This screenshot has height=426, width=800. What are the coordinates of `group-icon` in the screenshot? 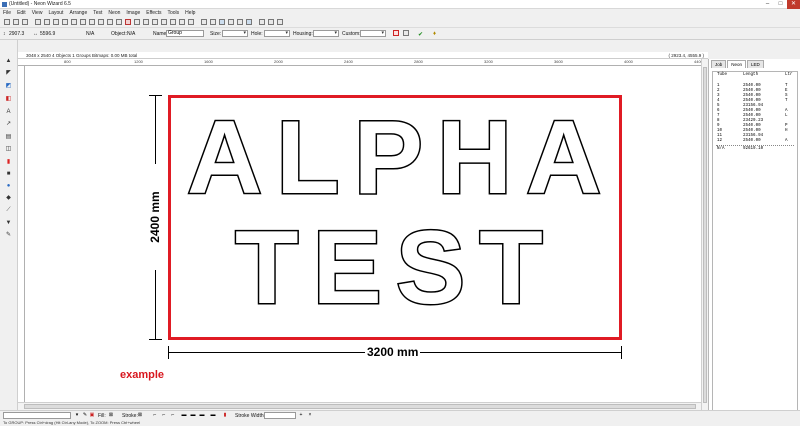 It's located at (110, 22).